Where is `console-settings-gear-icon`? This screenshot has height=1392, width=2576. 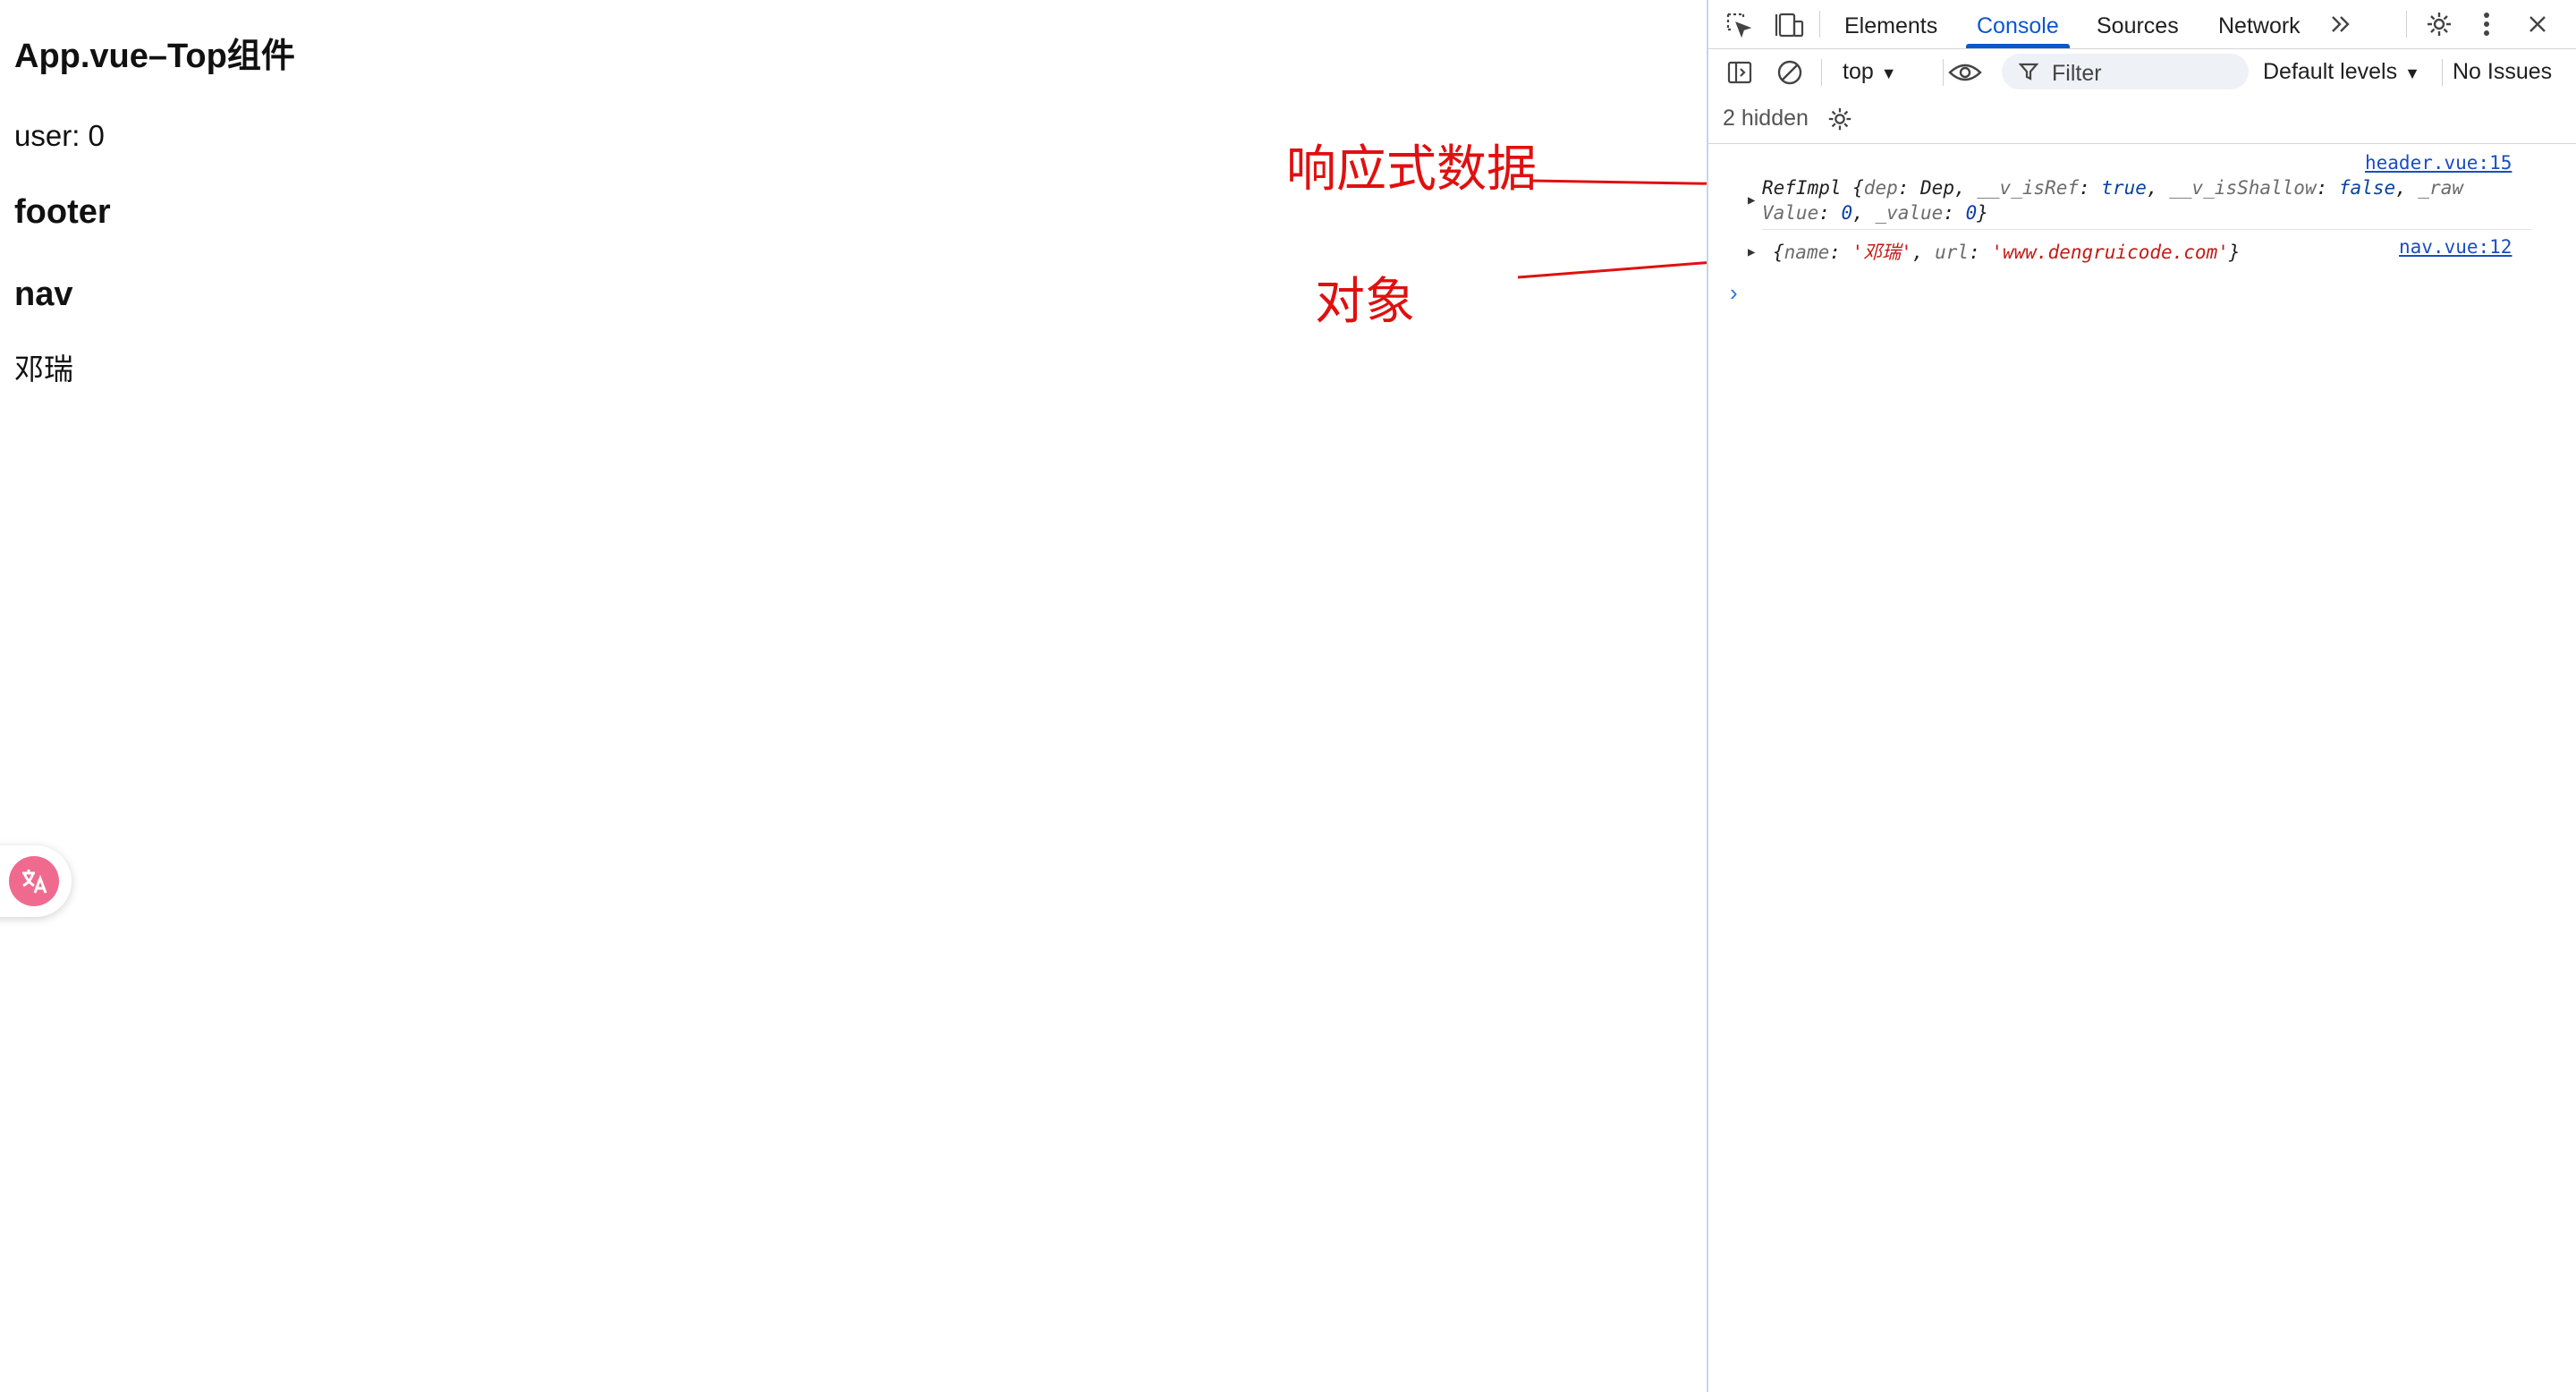
console-settings-gear-icon is located at coordinates (1840, 119).